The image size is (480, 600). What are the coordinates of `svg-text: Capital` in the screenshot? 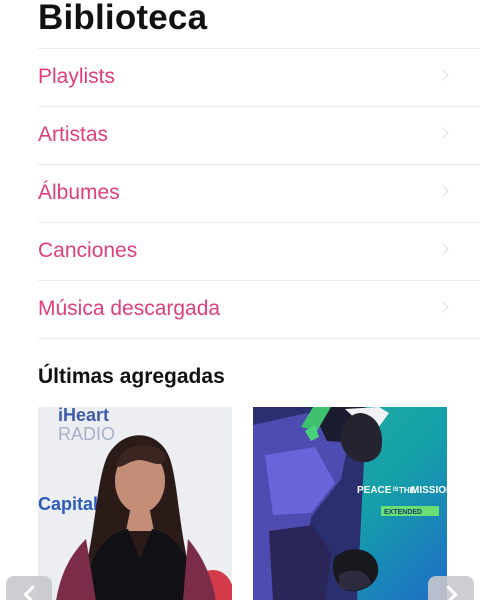 It's located at (68, 504).